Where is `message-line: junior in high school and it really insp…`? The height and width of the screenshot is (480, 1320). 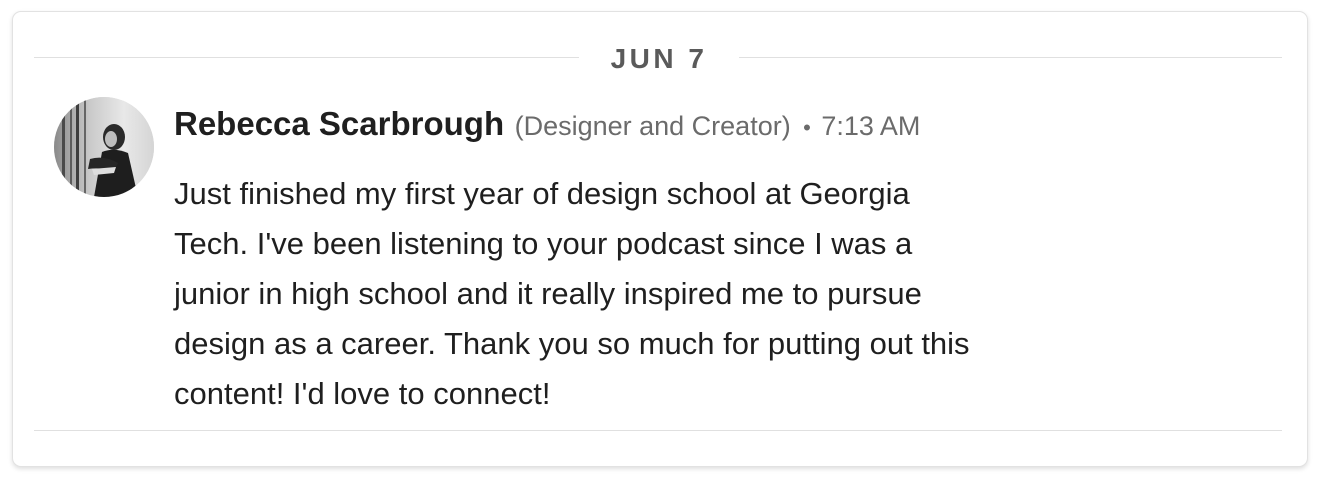
message-line: junior in high school and it really insp… is located at coordinates (548, 293).